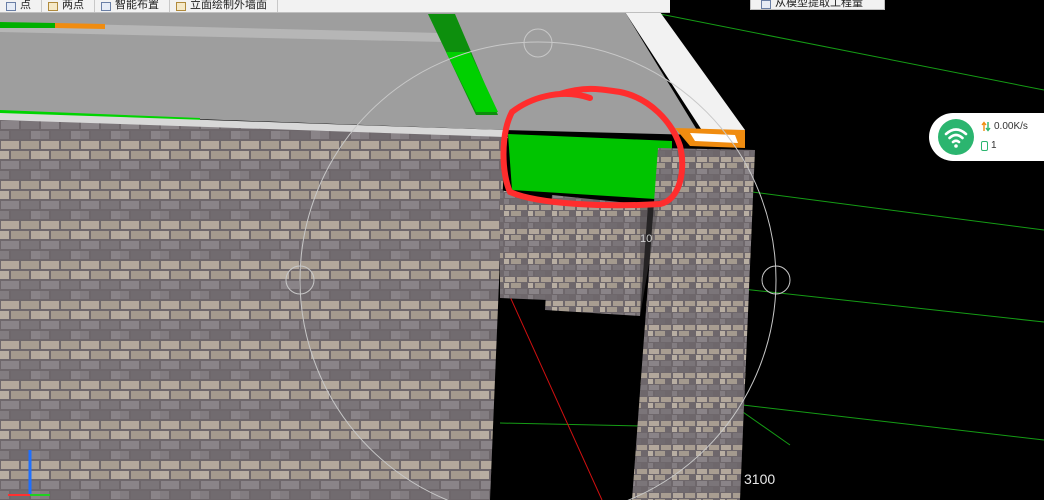 The width and height of the screenshot is (1044, 500). What do you see at coordinates (986, 126) in the screenshot?
I see `up-down-arrows-icon` at bounding box center [986, 126].